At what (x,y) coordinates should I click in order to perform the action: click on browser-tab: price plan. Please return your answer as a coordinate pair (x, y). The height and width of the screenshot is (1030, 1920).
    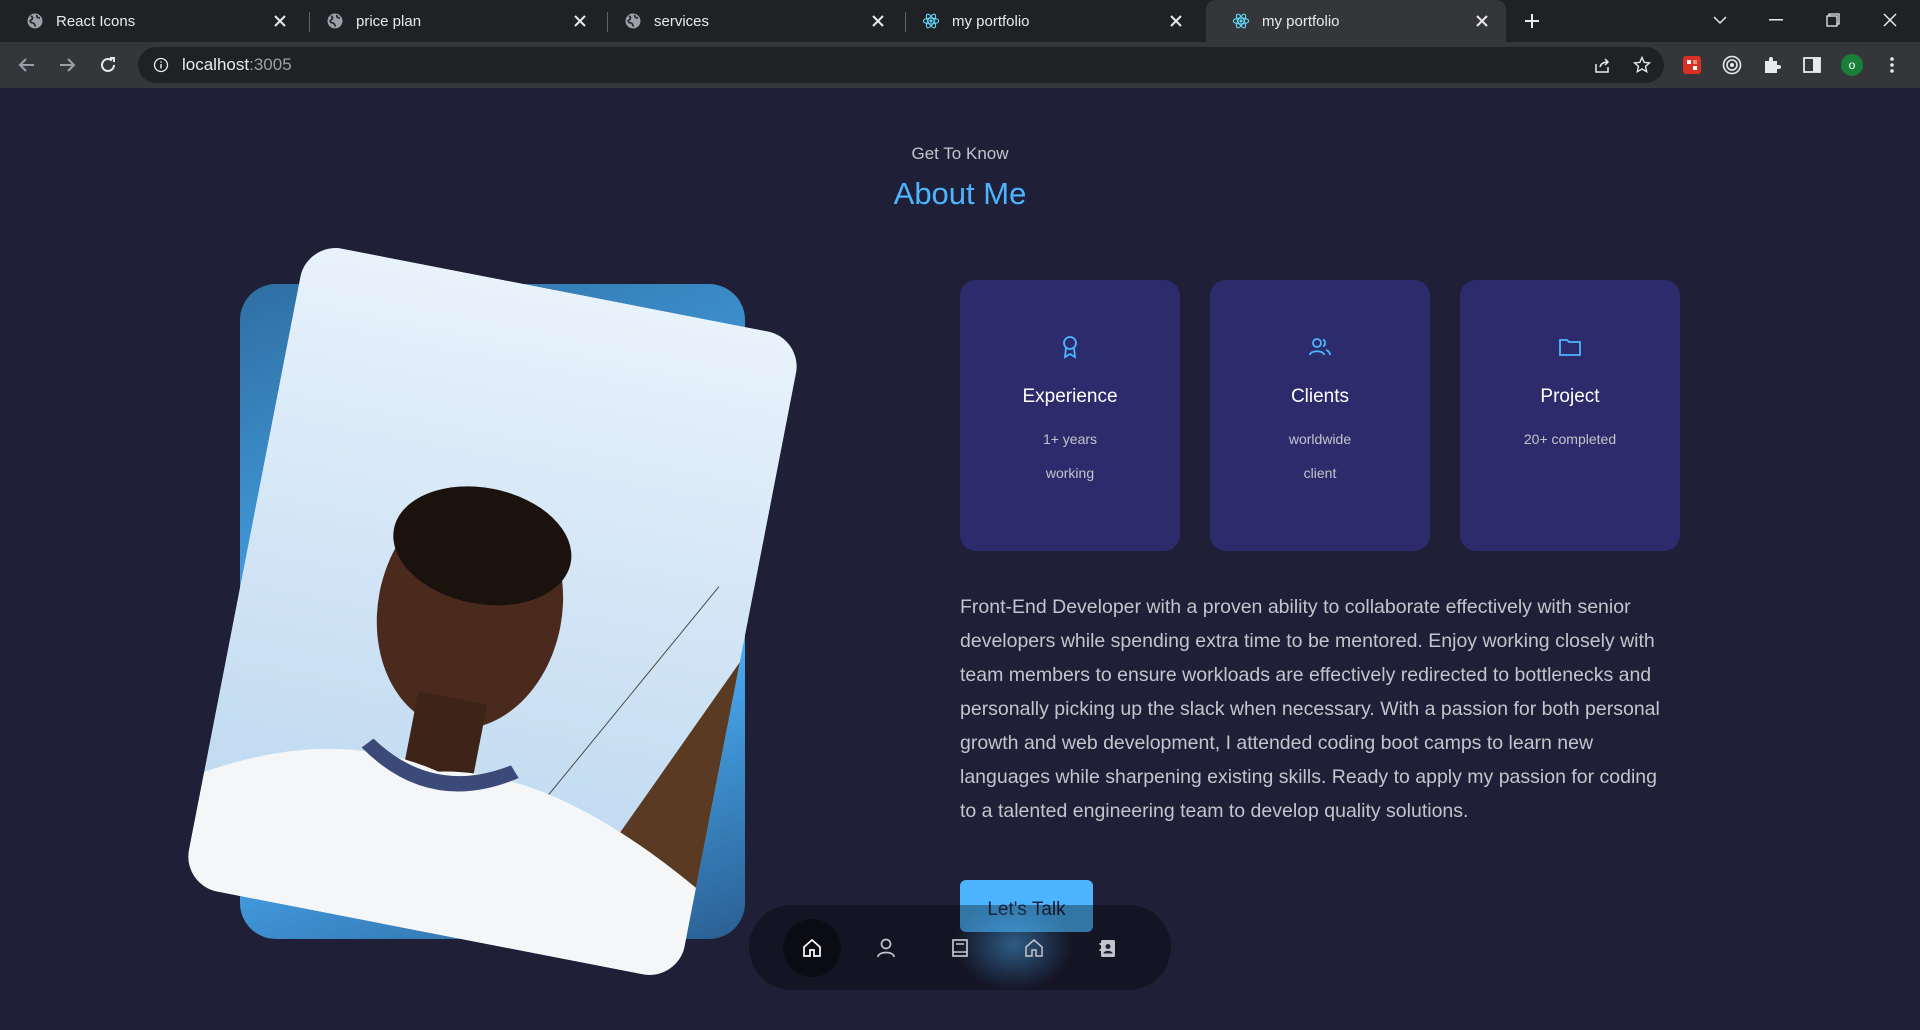
    Looking at the image, I should click on (452, 21).